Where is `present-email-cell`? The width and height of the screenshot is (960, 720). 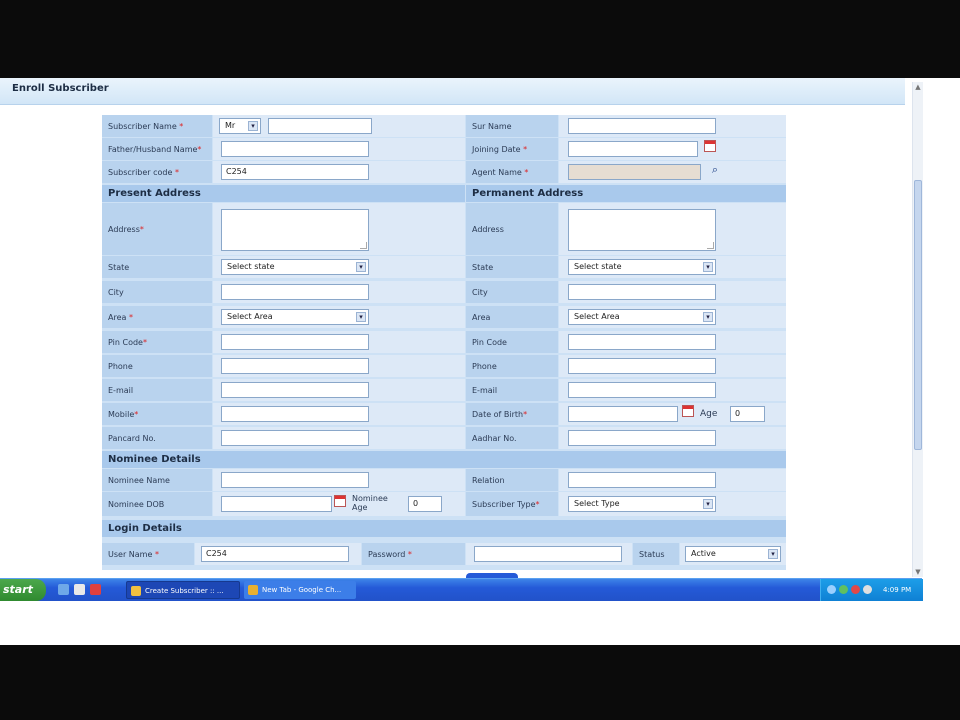
present-email-cell is located at coordinates (339, 390).